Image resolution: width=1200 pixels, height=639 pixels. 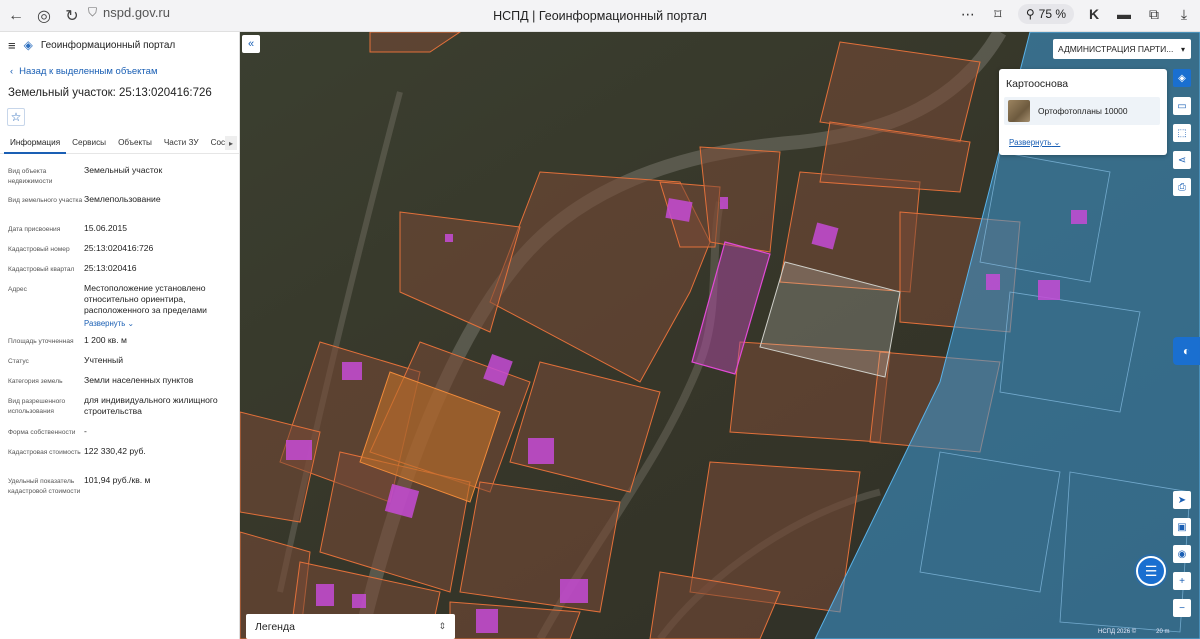 I want to click on download-icon: ⤓, so click(x=1184, y=14).